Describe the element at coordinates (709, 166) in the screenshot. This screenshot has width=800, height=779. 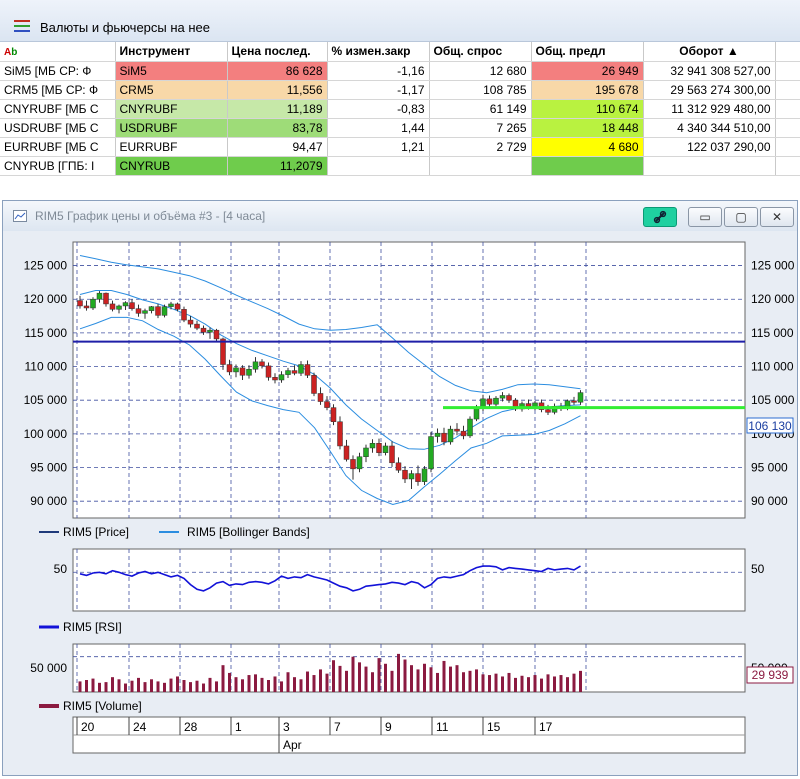
I see `row-turnover` at that location.